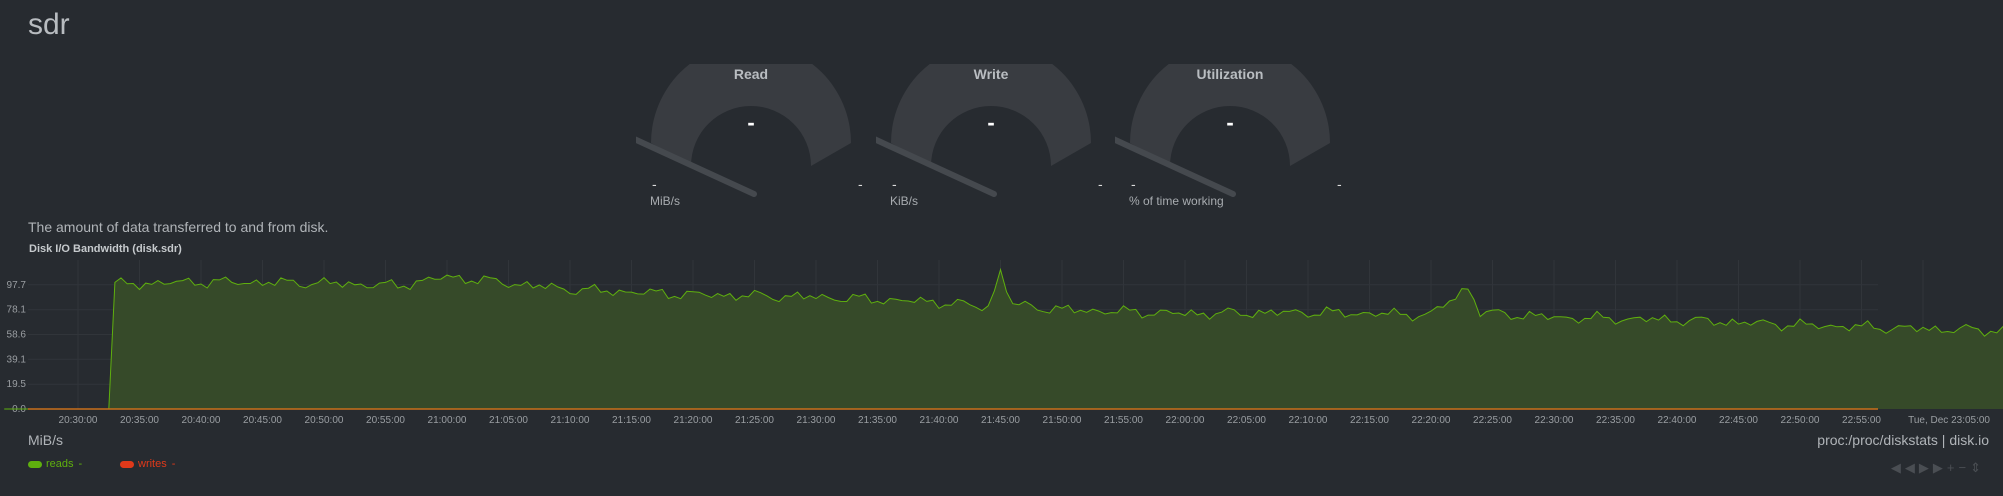  I want to click on x-tick-label: 20:50:00, so click(324, 420).